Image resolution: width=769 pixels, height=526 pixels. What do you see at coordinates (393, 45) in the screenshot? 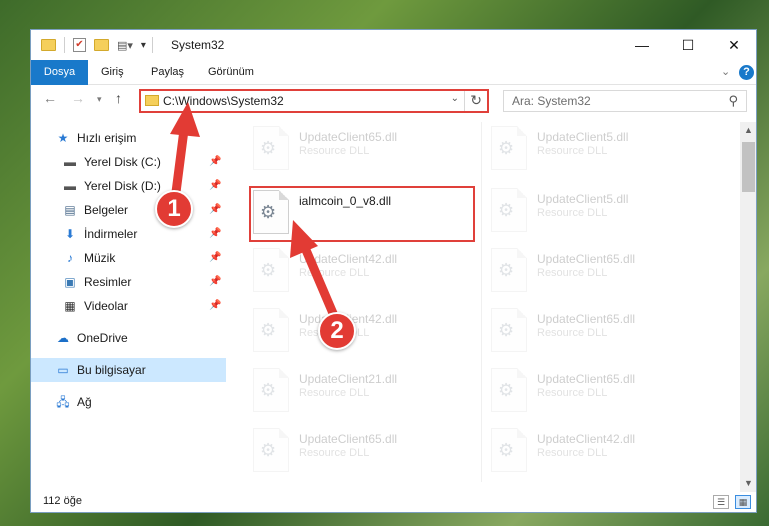
I see `title-bar: ✔ ▤▾ ▾ System32 — ☐ ✕` at bounding box center [393, 45].